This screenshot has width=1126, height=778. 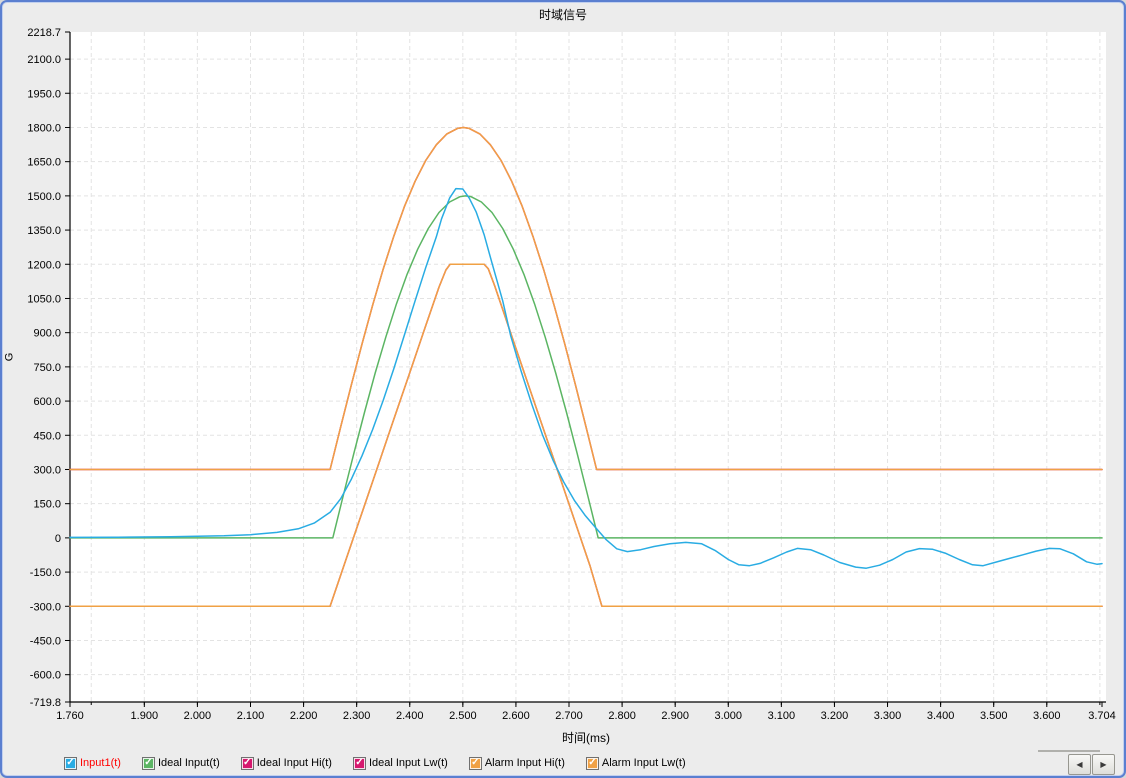 What do you see at coordinates (782, 716) in the screenshot?
I see `svg-text: 3.100` at bounding box center [782, 716].